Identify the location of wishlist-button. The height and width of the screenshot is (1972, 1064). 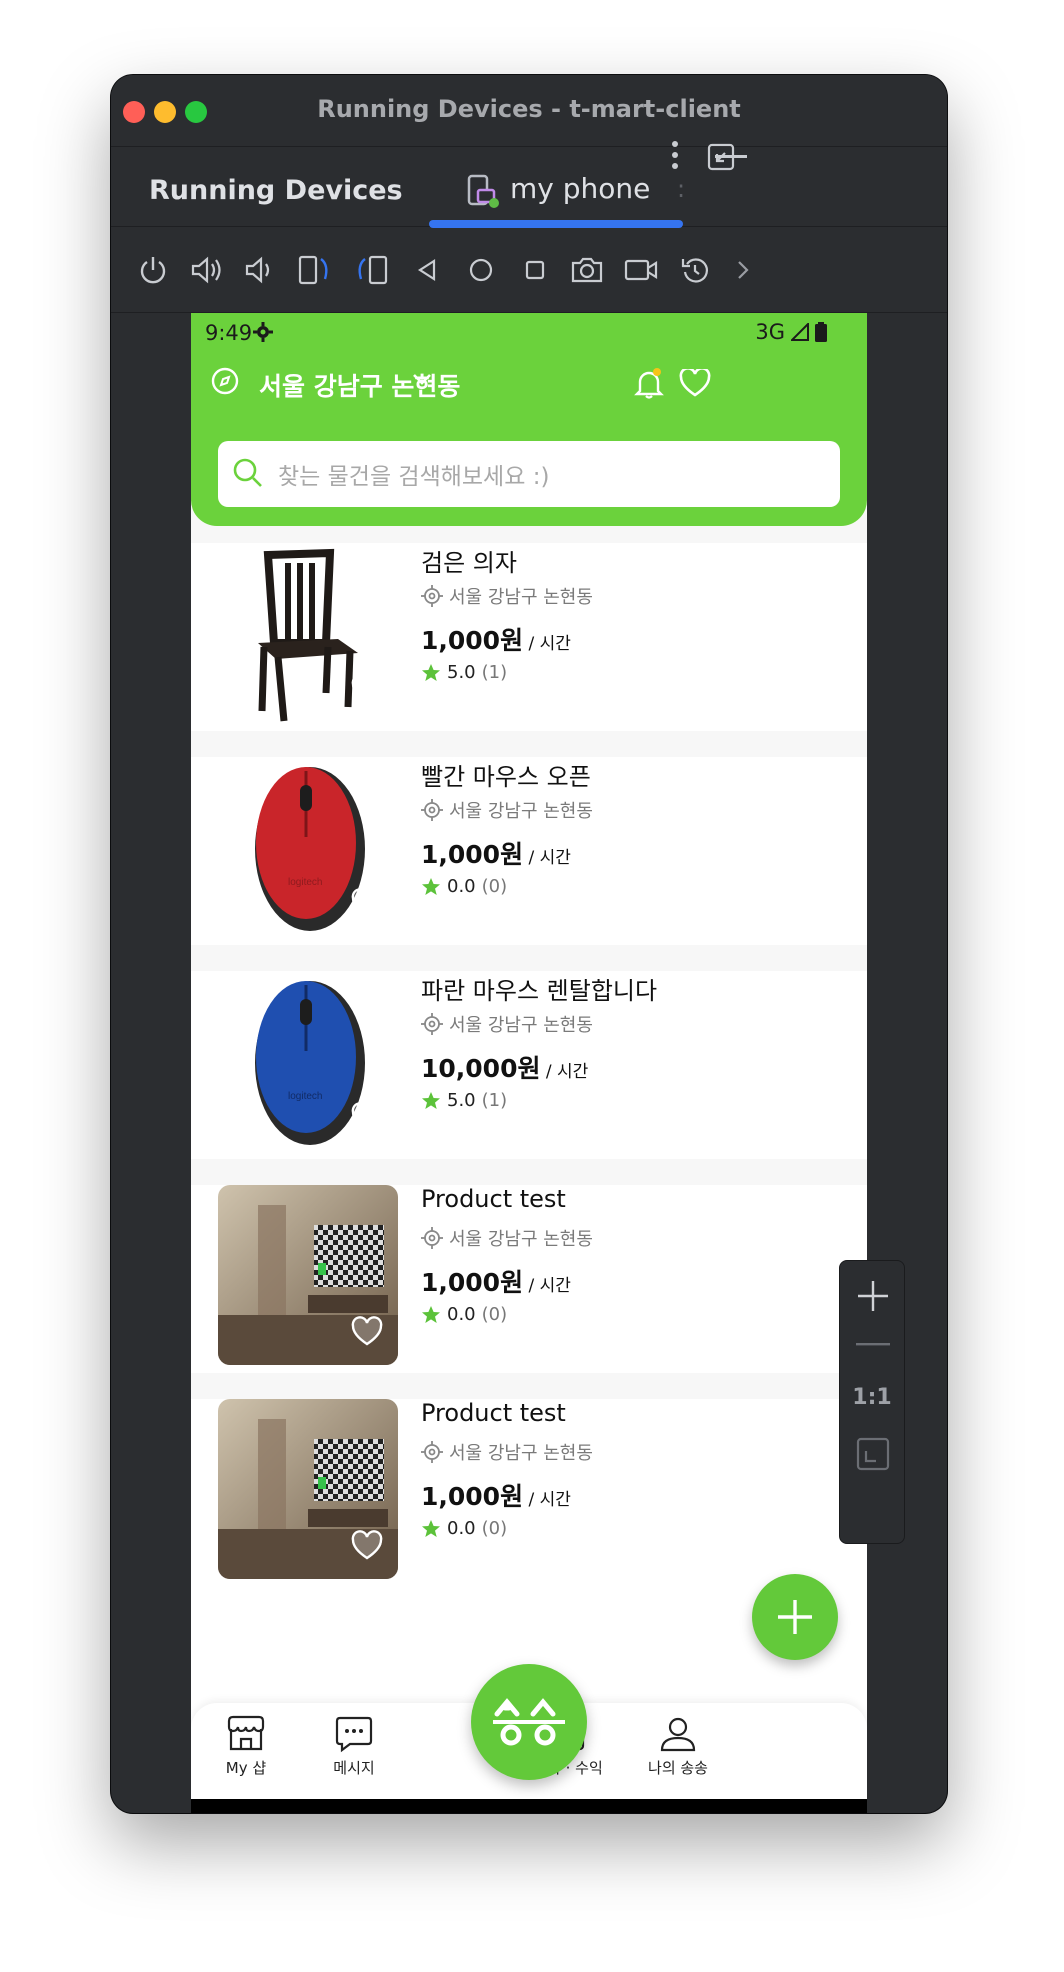
(695, 383).